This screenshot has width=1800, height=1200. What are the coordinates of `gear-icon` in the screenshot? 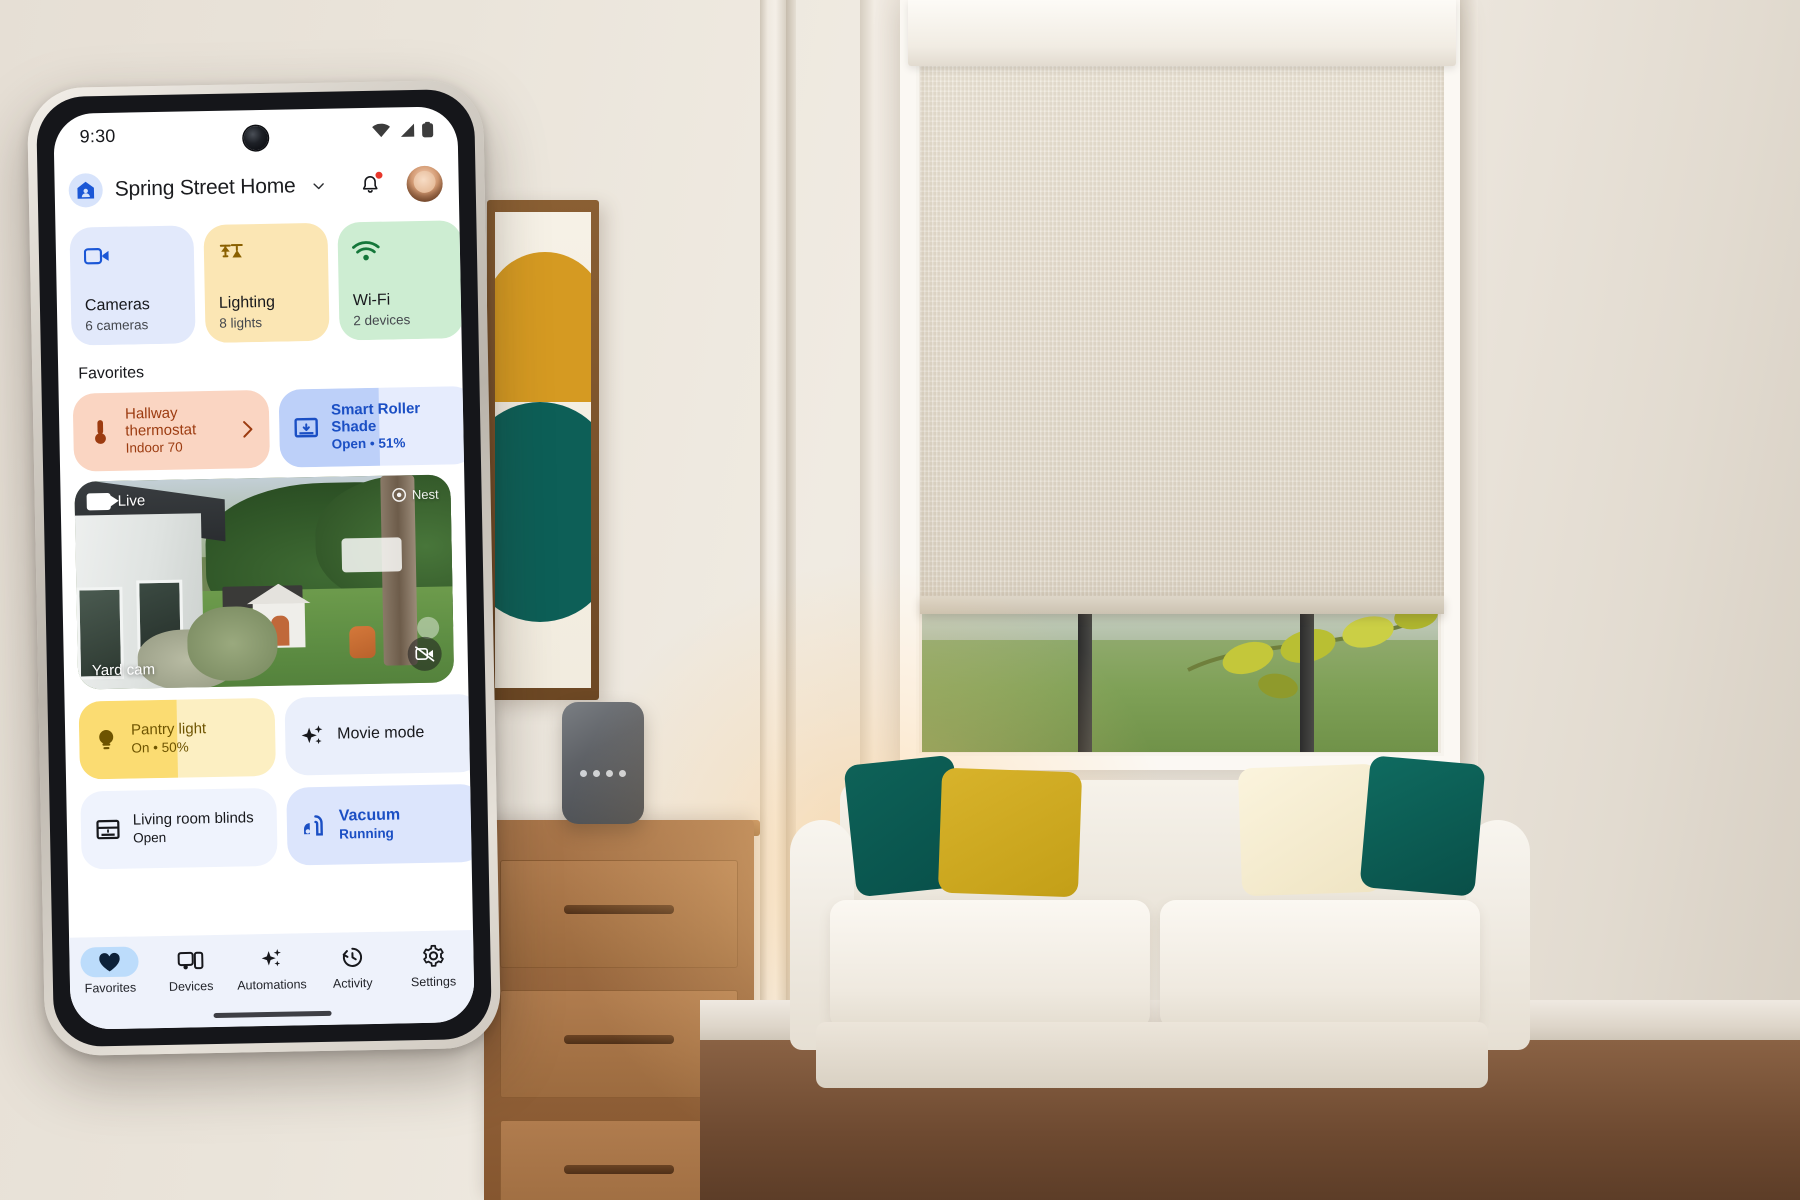 It's located at (433, 955).